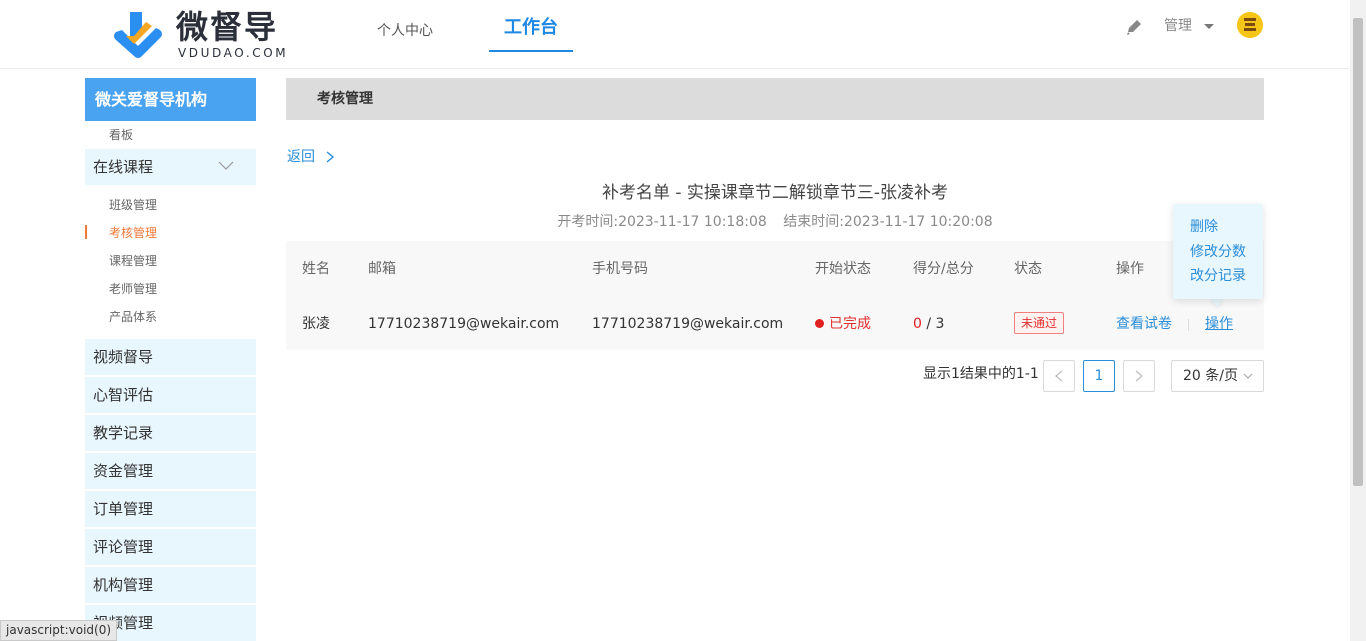  I want to click on sidebar-item-board: 看板, so click(121, 135).